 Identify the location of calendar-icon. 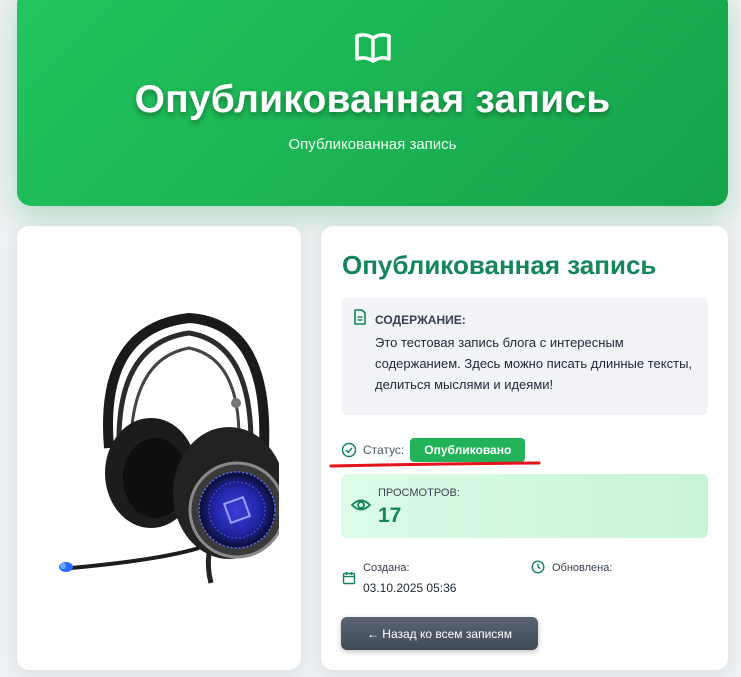
(349, 578).